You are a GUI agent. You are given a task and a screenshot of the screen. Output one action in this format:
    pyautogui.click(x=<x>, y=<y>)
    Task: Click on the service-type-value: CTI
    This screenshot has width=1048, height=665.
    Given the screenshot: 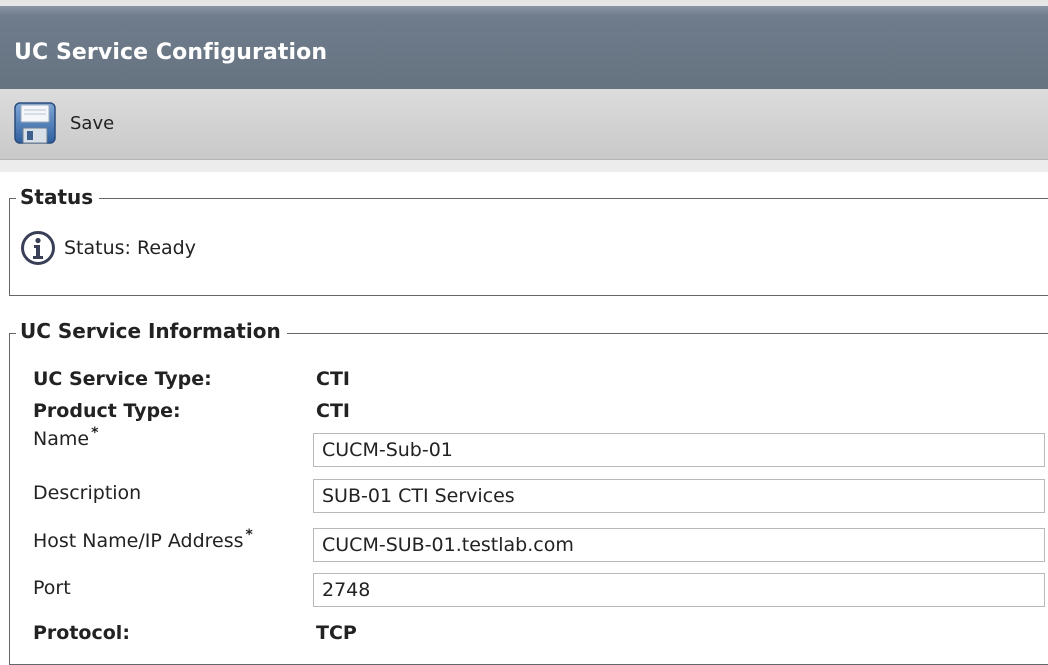 What is the action you would take?
    pyautogui.click(x=333, y=379)
    